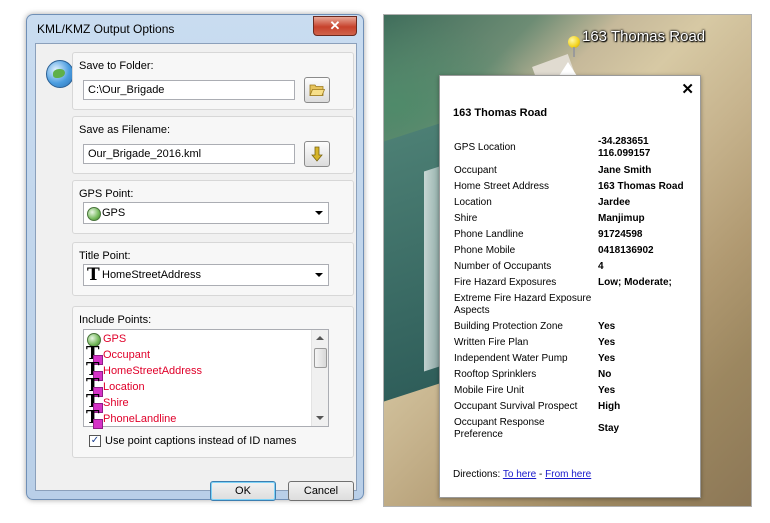 Image resolution: width=770 pixels, height=523 pixels. I want to click on save-folder-group: Save to Folder: C:\Our_Brigade, so click(213, 81).